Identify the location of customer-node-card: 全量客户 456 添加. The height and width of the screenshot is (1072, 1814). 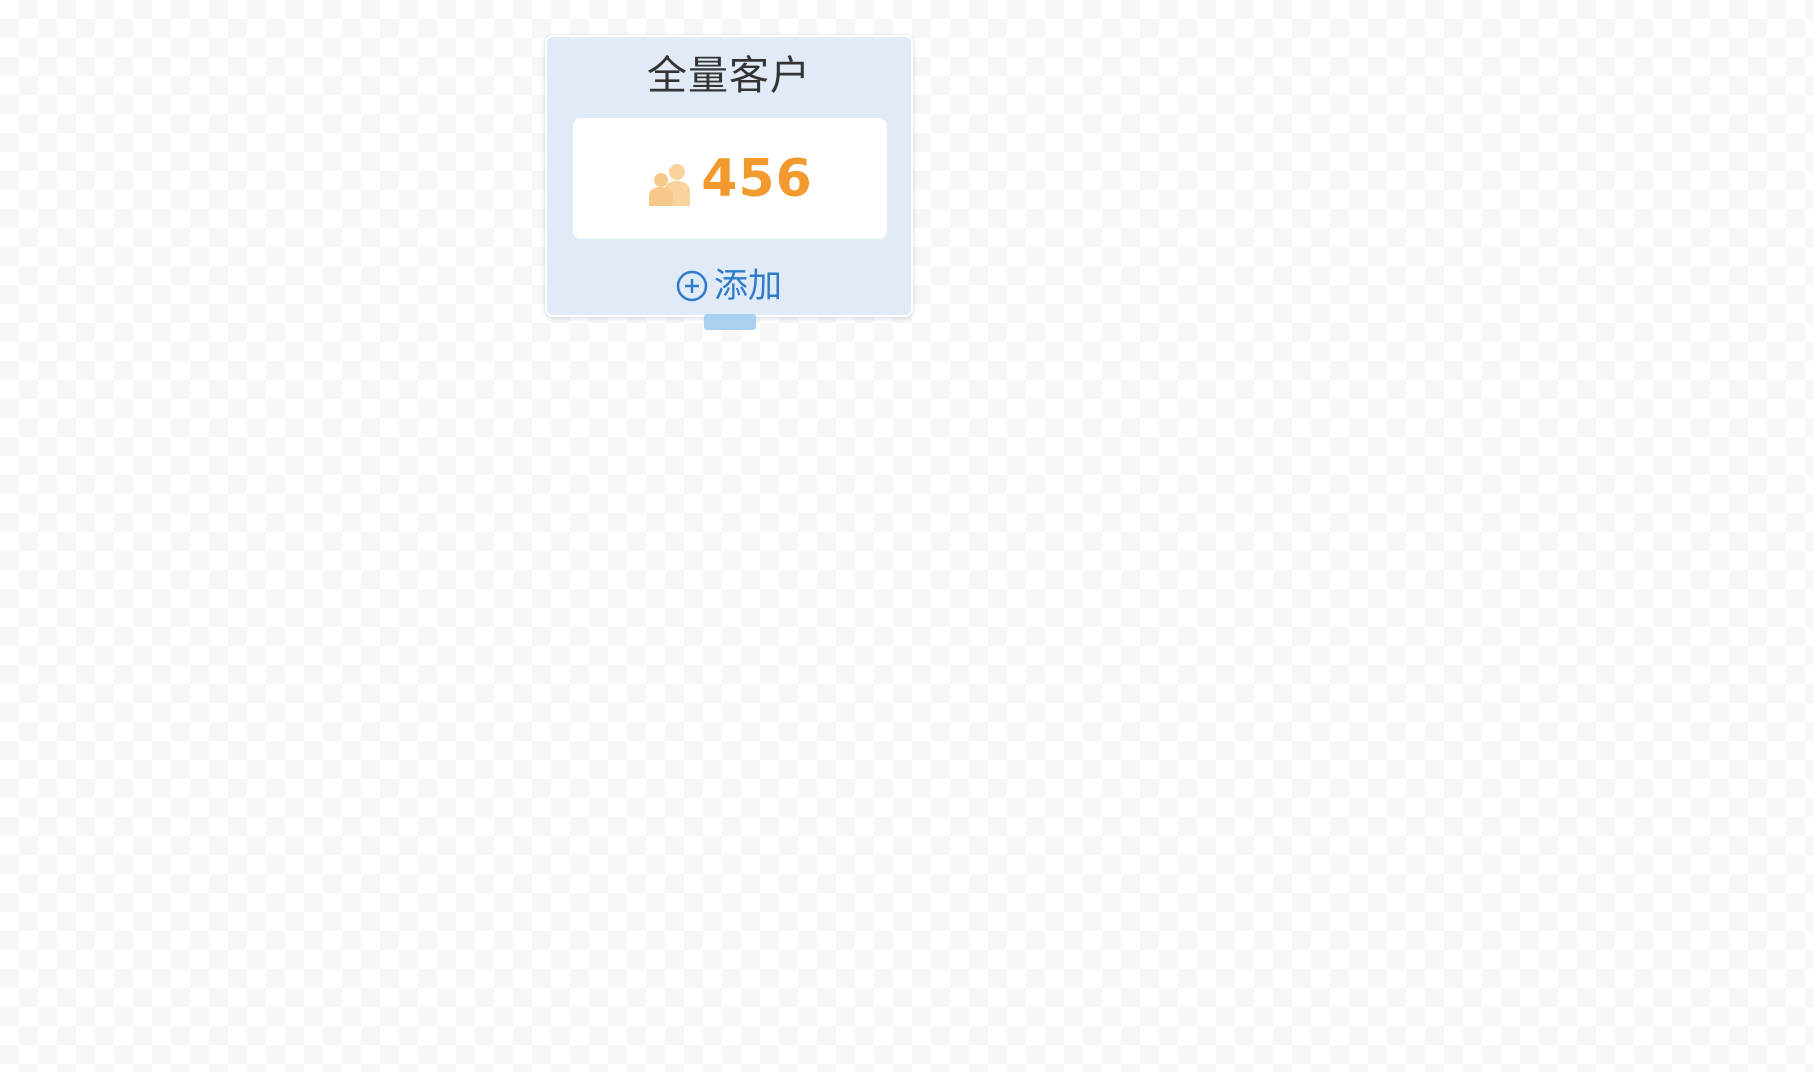
(729, 176).